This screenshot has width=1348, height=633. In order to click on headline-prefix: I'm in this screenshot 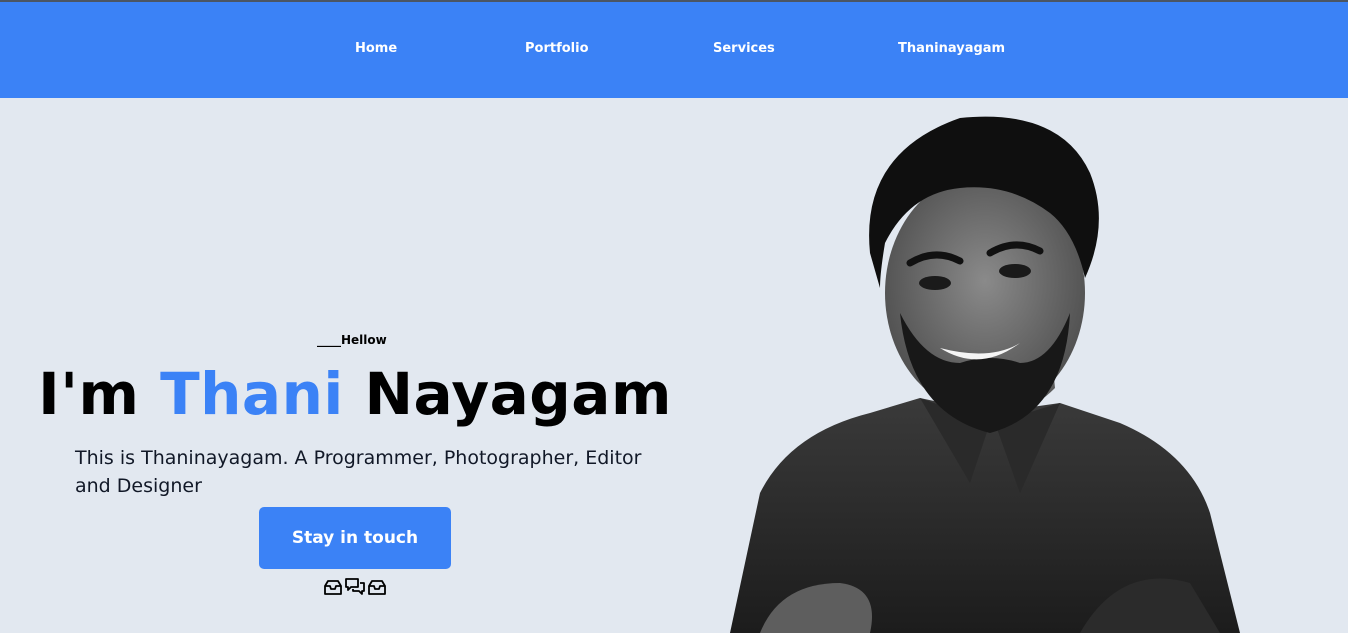, I will do `click(99, 394)`.